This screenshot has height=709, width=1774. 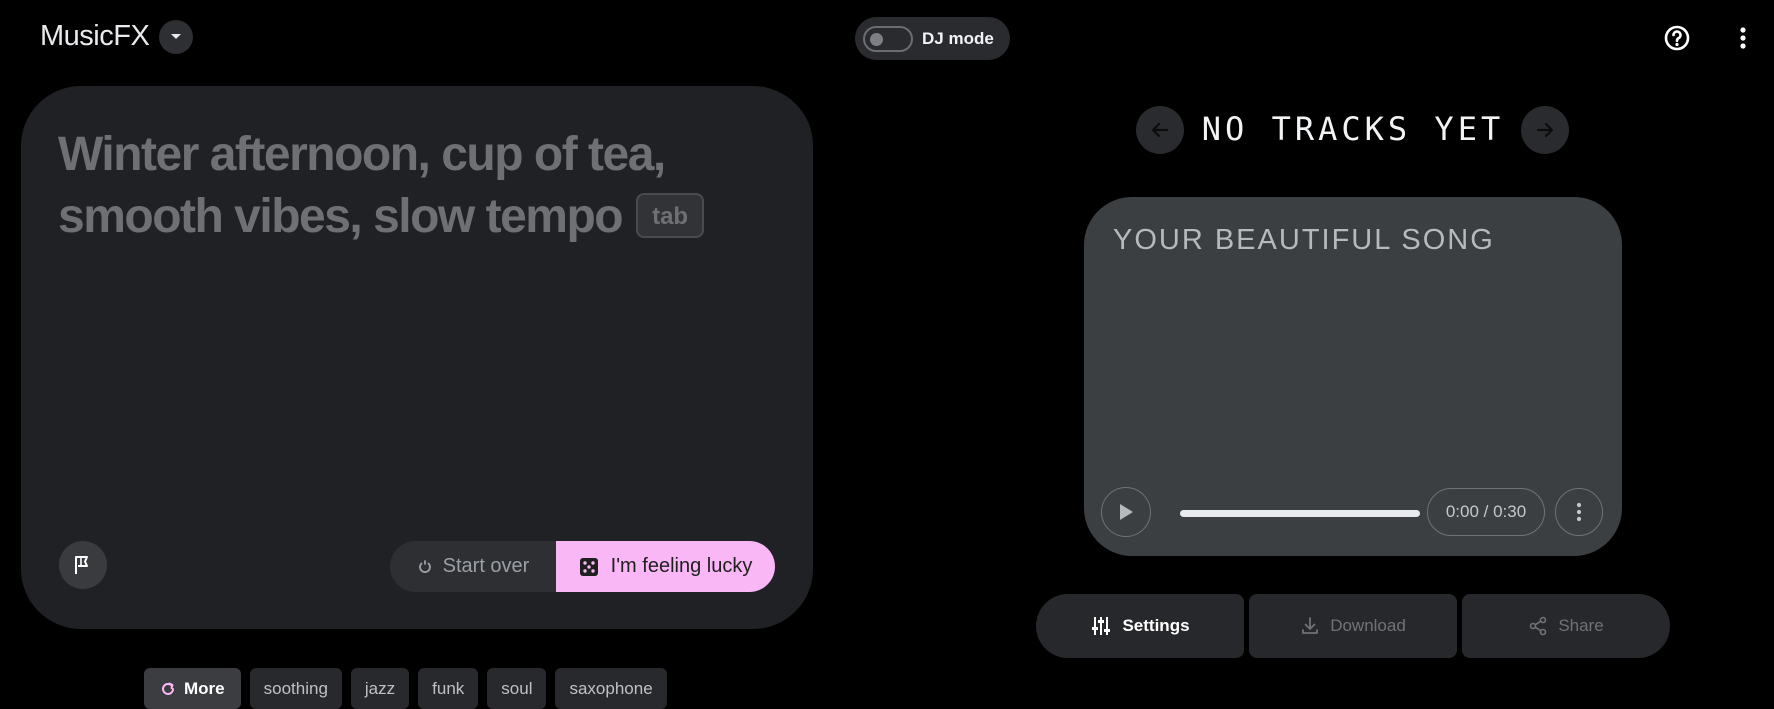 I want to click on more-suggestions-button: More, so click(x=192, y=688).